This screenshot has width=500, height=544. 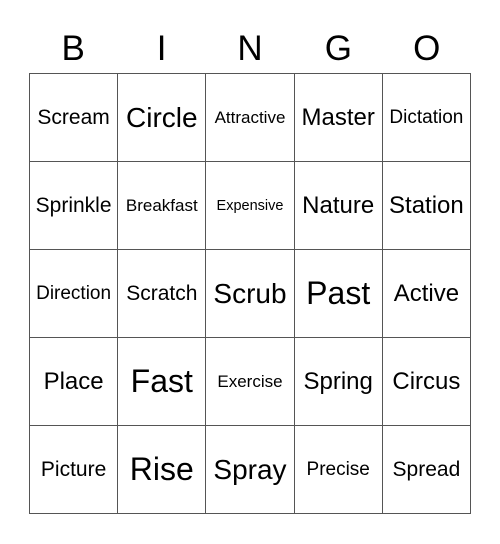 I want to click on bingo-cell: Rise, so click(x=162, y=470).